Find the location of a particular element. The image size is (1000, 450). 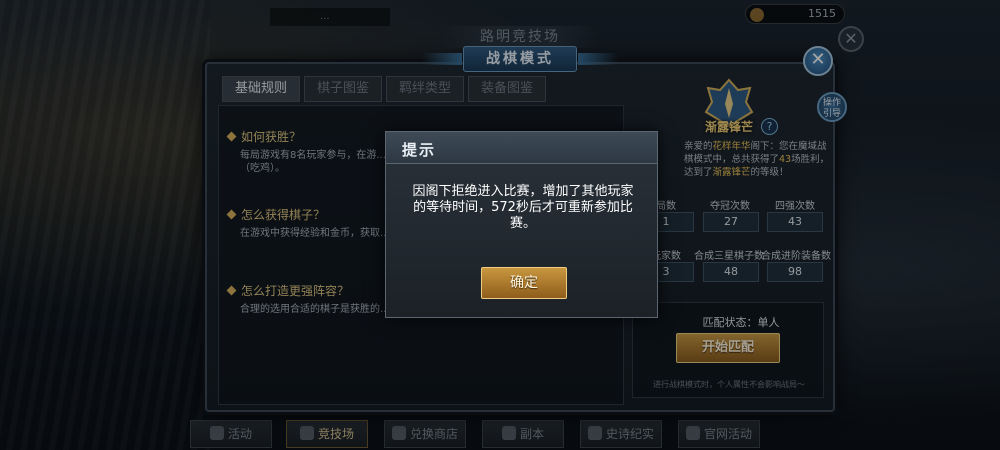

confirm-button: 确定 is located at coordinates (524, 283).